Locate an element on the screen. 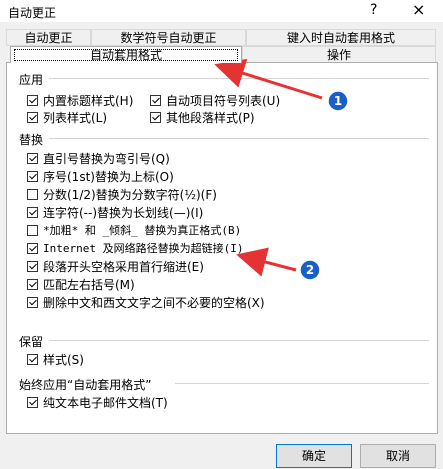 This screenshot has width=443, height=469. marker-2: 2 is located at coordinates (310, 270).